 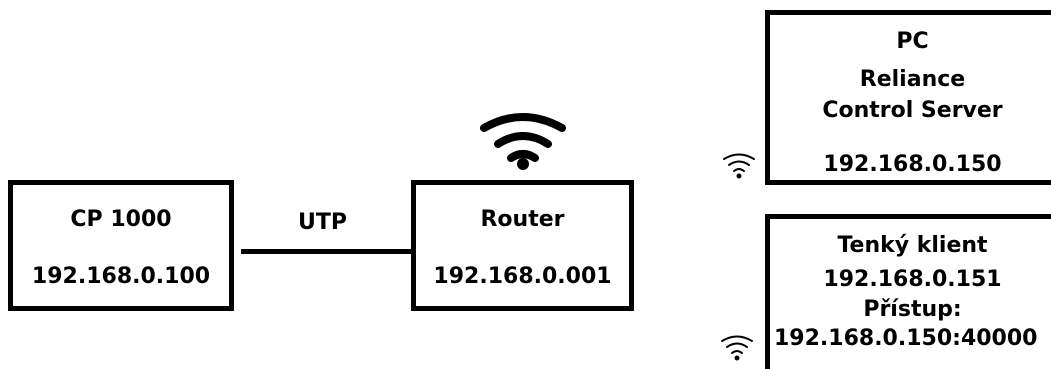 What do you see at coordinates (906, 338) in the screenshot?
I see `thin-client-access-address: 192.168.0.150:40000` at bounding box center [906, 338].